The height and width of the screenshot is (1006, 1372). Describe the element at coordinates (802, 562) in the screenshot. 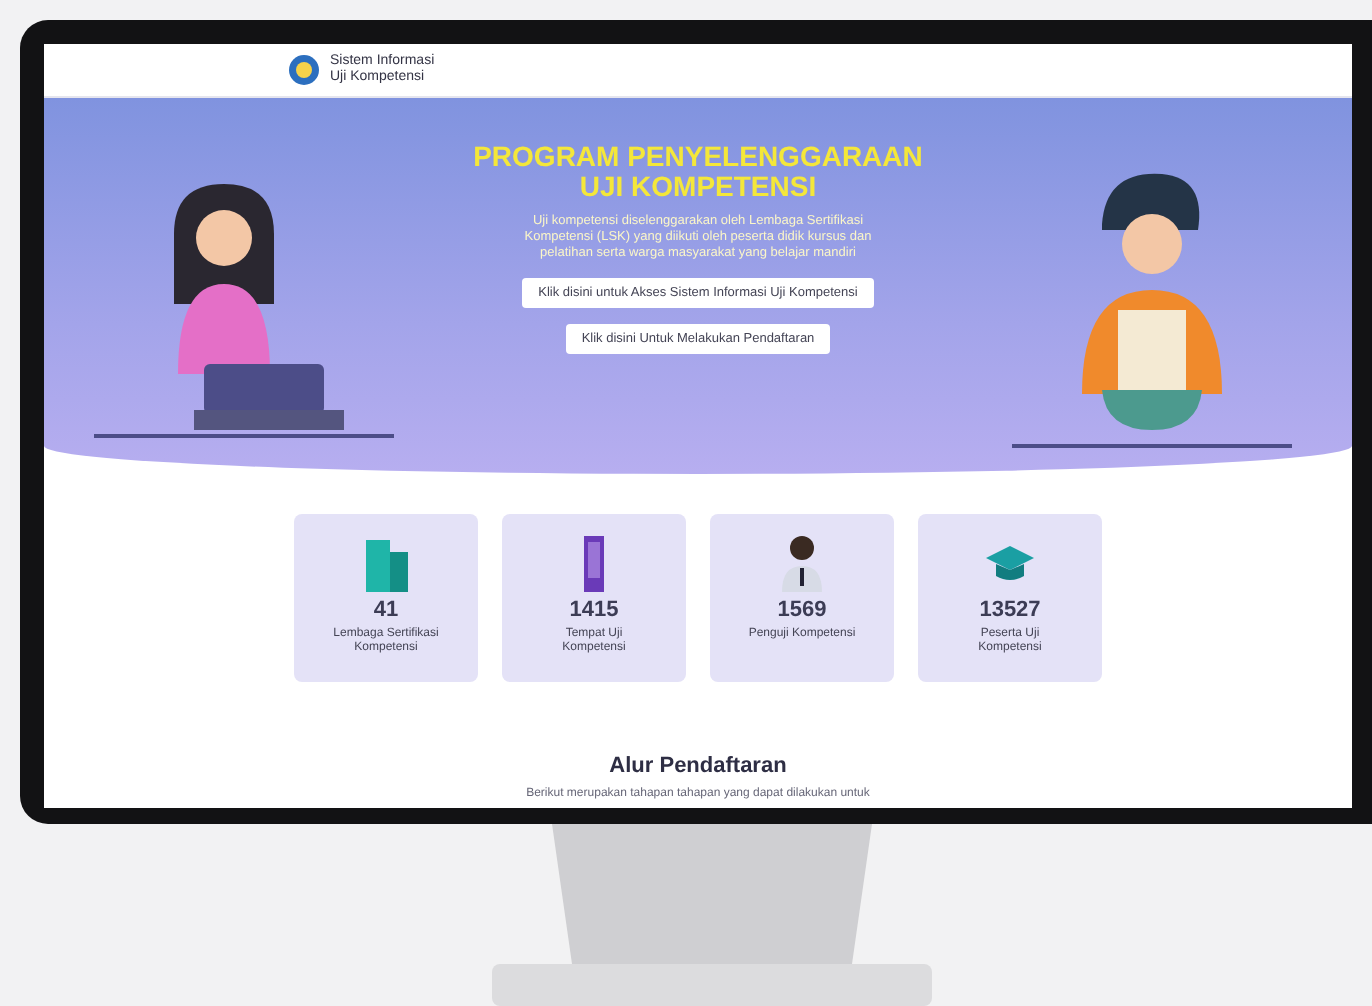

I see `person-icon` at that location.